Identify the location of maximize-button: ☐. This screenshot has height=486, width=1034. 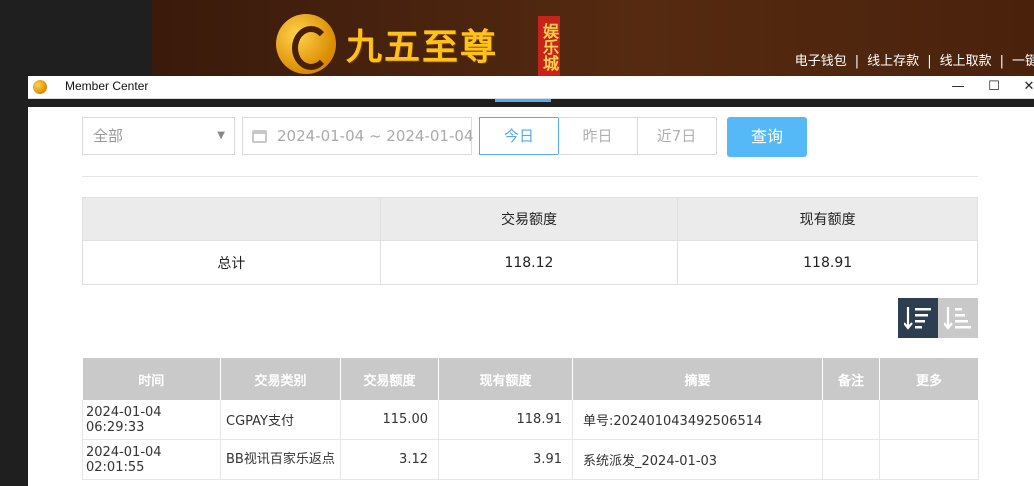
(994, 87).